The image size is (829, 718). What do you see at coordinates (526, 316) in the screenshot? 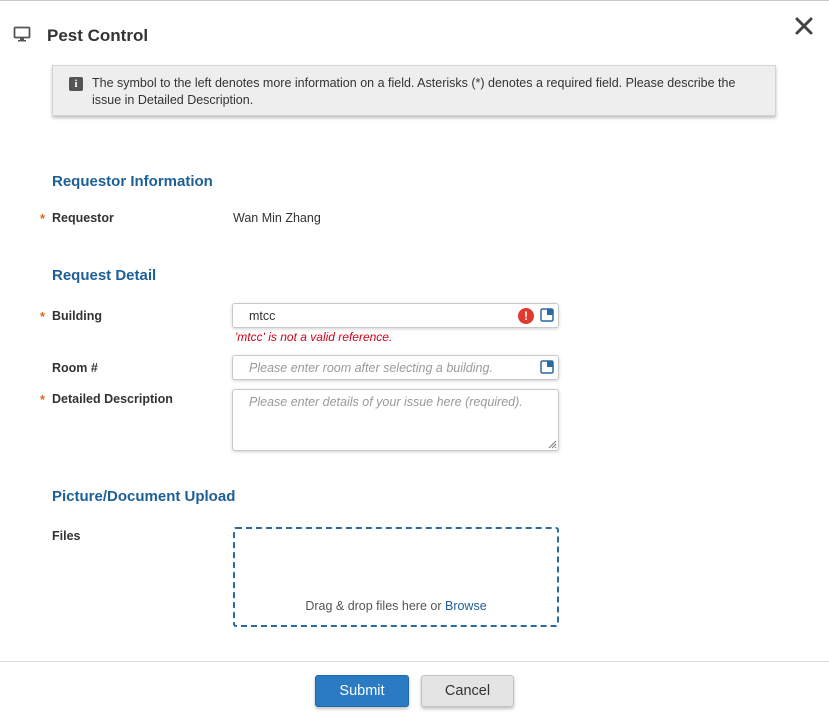
I see `error-icon: !` at bounding box center [526, 316].